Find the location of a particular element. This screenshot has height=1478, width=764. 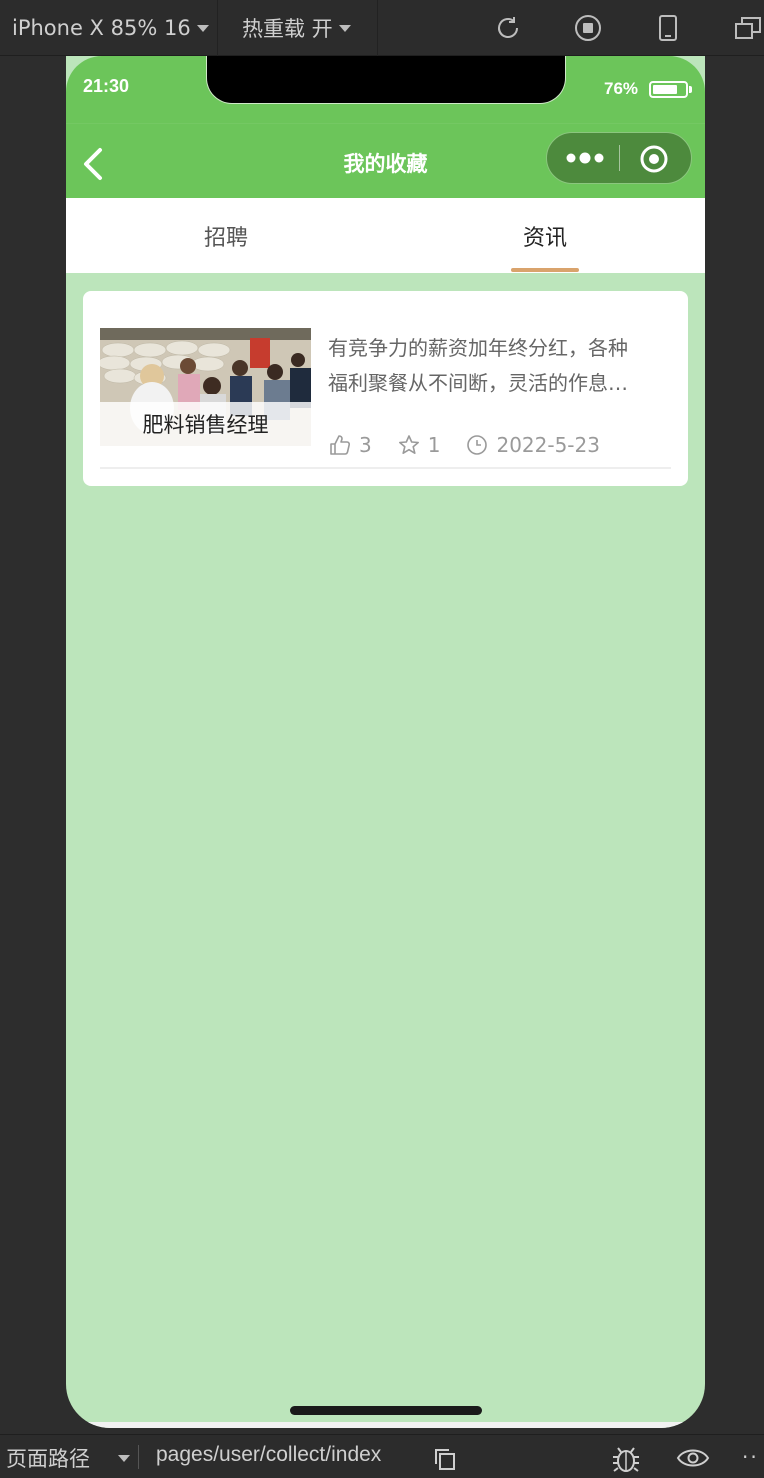

hot-reload-label: 热重载 开 is located at coordinates (287, 29).